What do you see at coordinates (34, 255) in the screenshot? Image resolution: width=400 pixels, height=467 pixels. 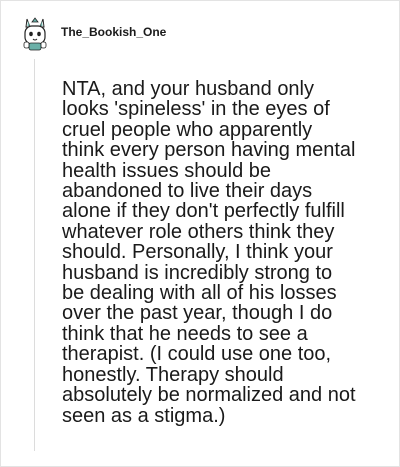 I see `thread-collapse-line` at bounding box center [34, 255].